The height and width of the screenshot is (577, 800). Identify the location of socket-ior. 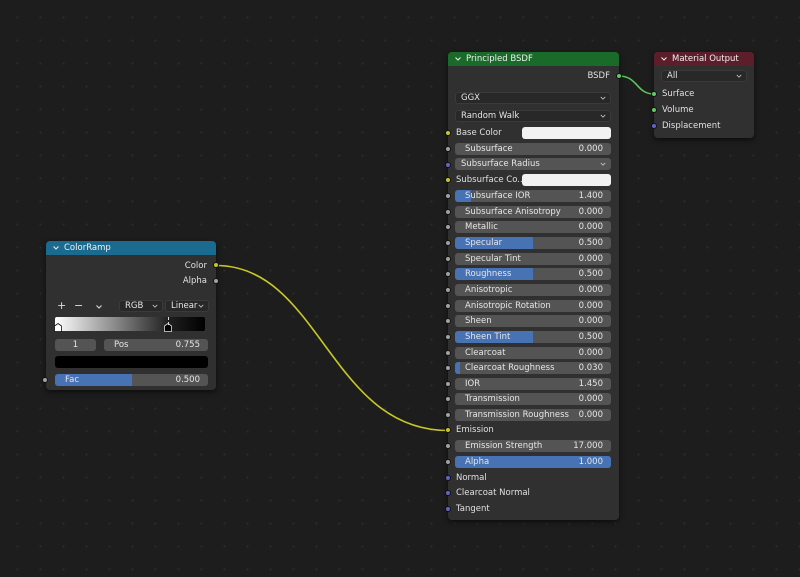
(448, 383).